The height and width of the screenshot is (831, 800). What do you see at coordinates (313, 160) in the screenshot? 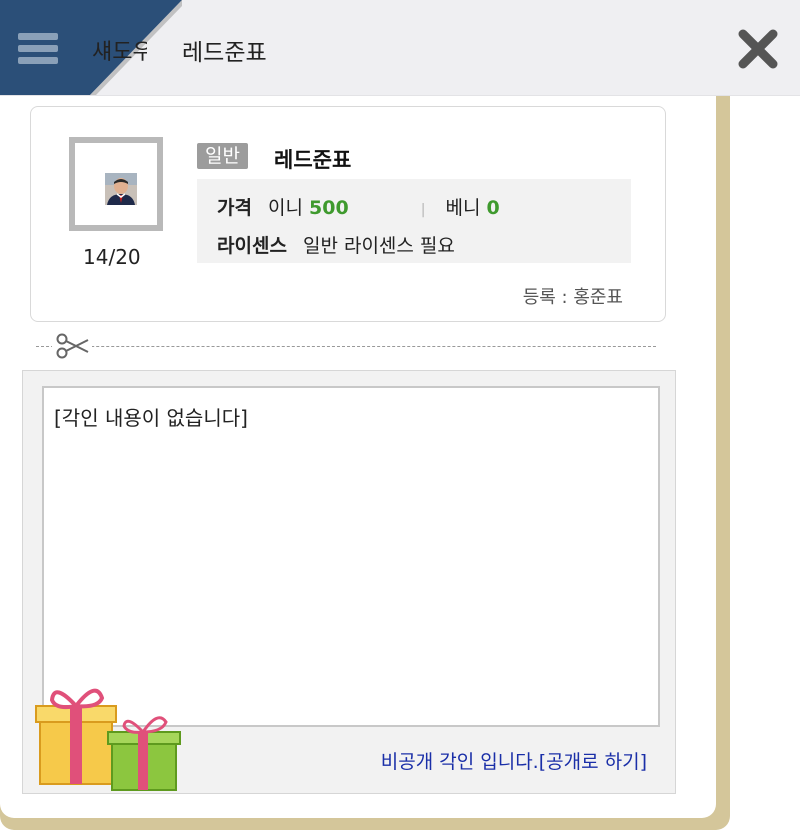
I see `item-name: 레드준표` at bounding box center [313, 160].